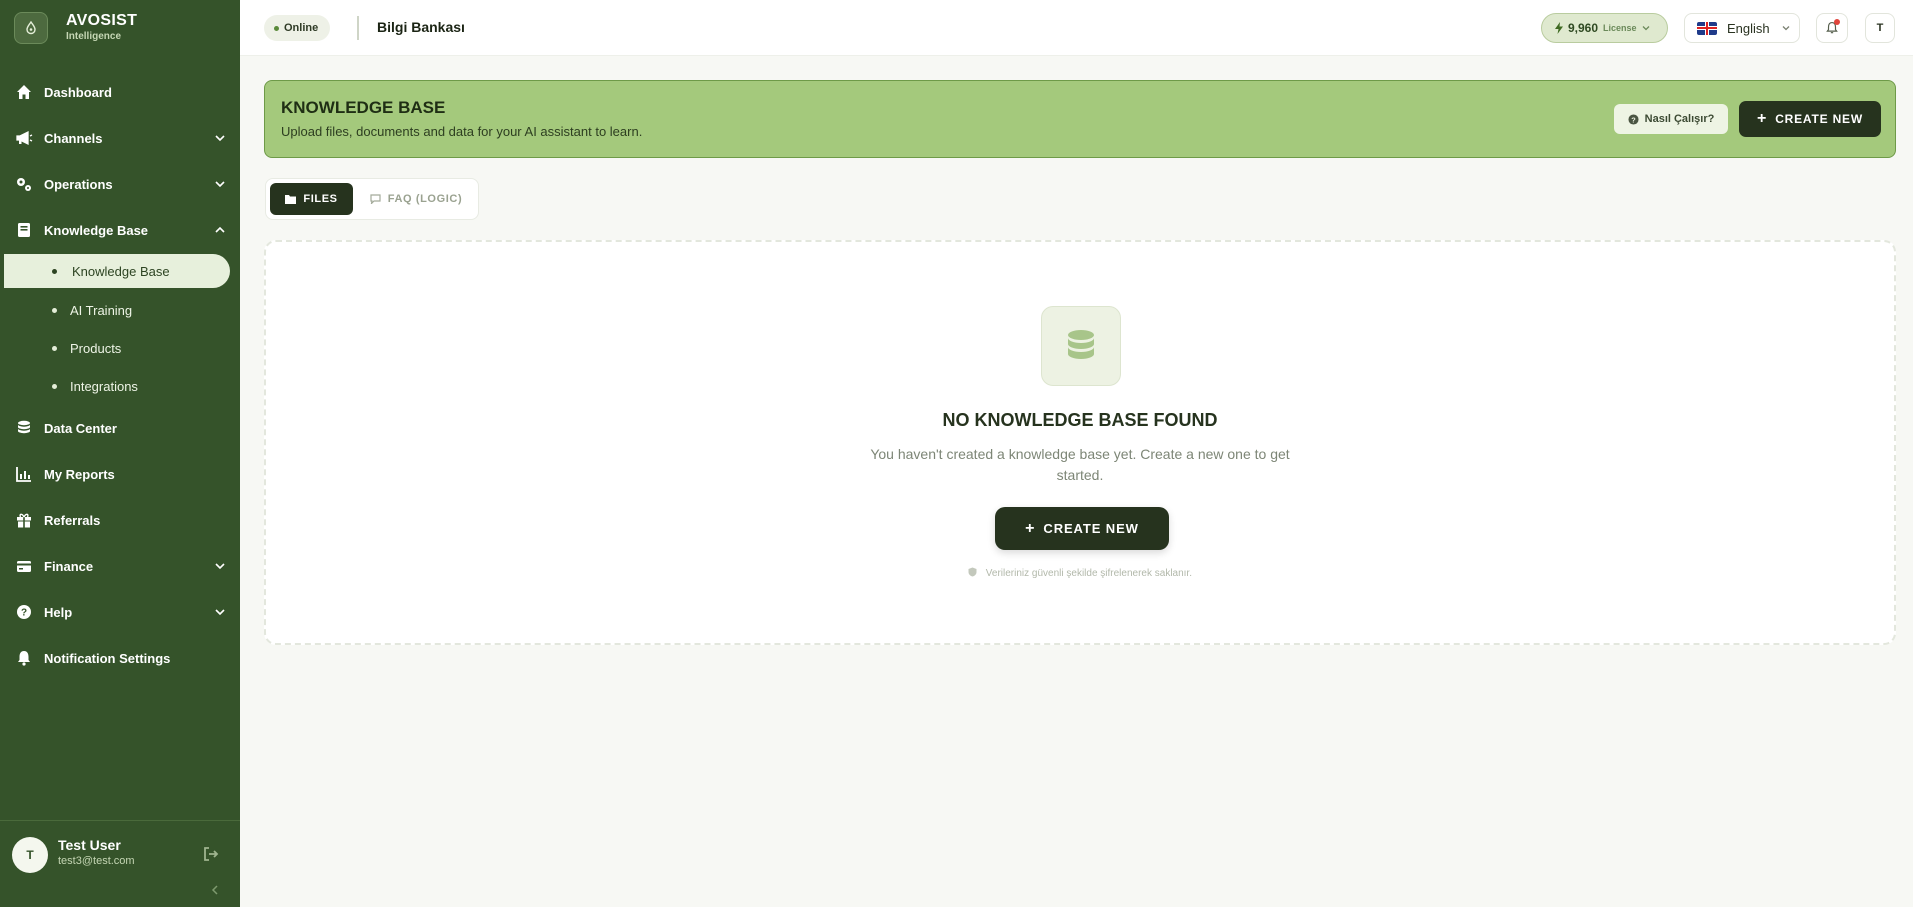 The height and width of the screenshot is (907, 1913). I want to click on bolt-icon, so click(1559, 28).